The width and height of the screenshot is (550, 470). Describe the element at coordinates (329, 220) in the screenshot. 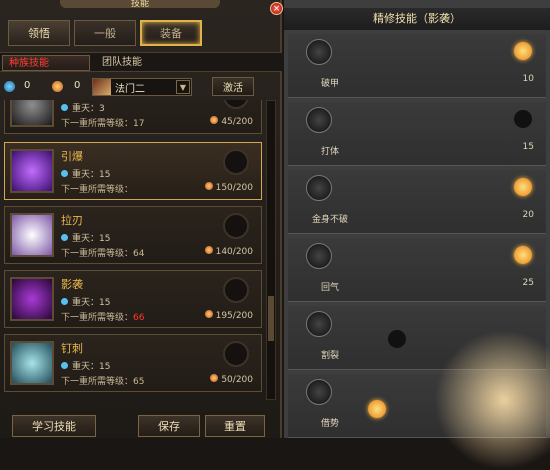

I see `refine-name: 金身不破` at that location.